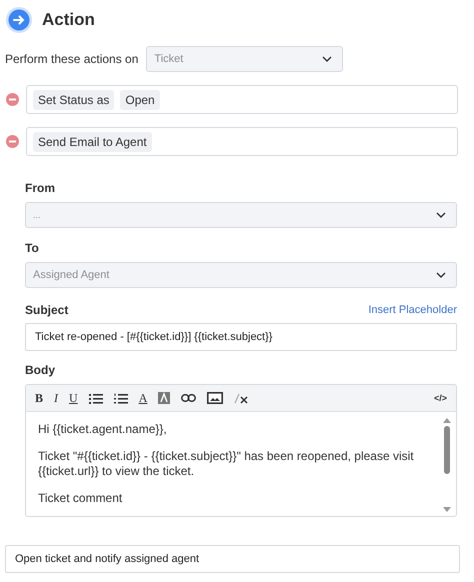 This screenshot has width=474, height=582. I want to click on body-paragraph: Hi {{ticket.agent.name}},, so click(103, 429).